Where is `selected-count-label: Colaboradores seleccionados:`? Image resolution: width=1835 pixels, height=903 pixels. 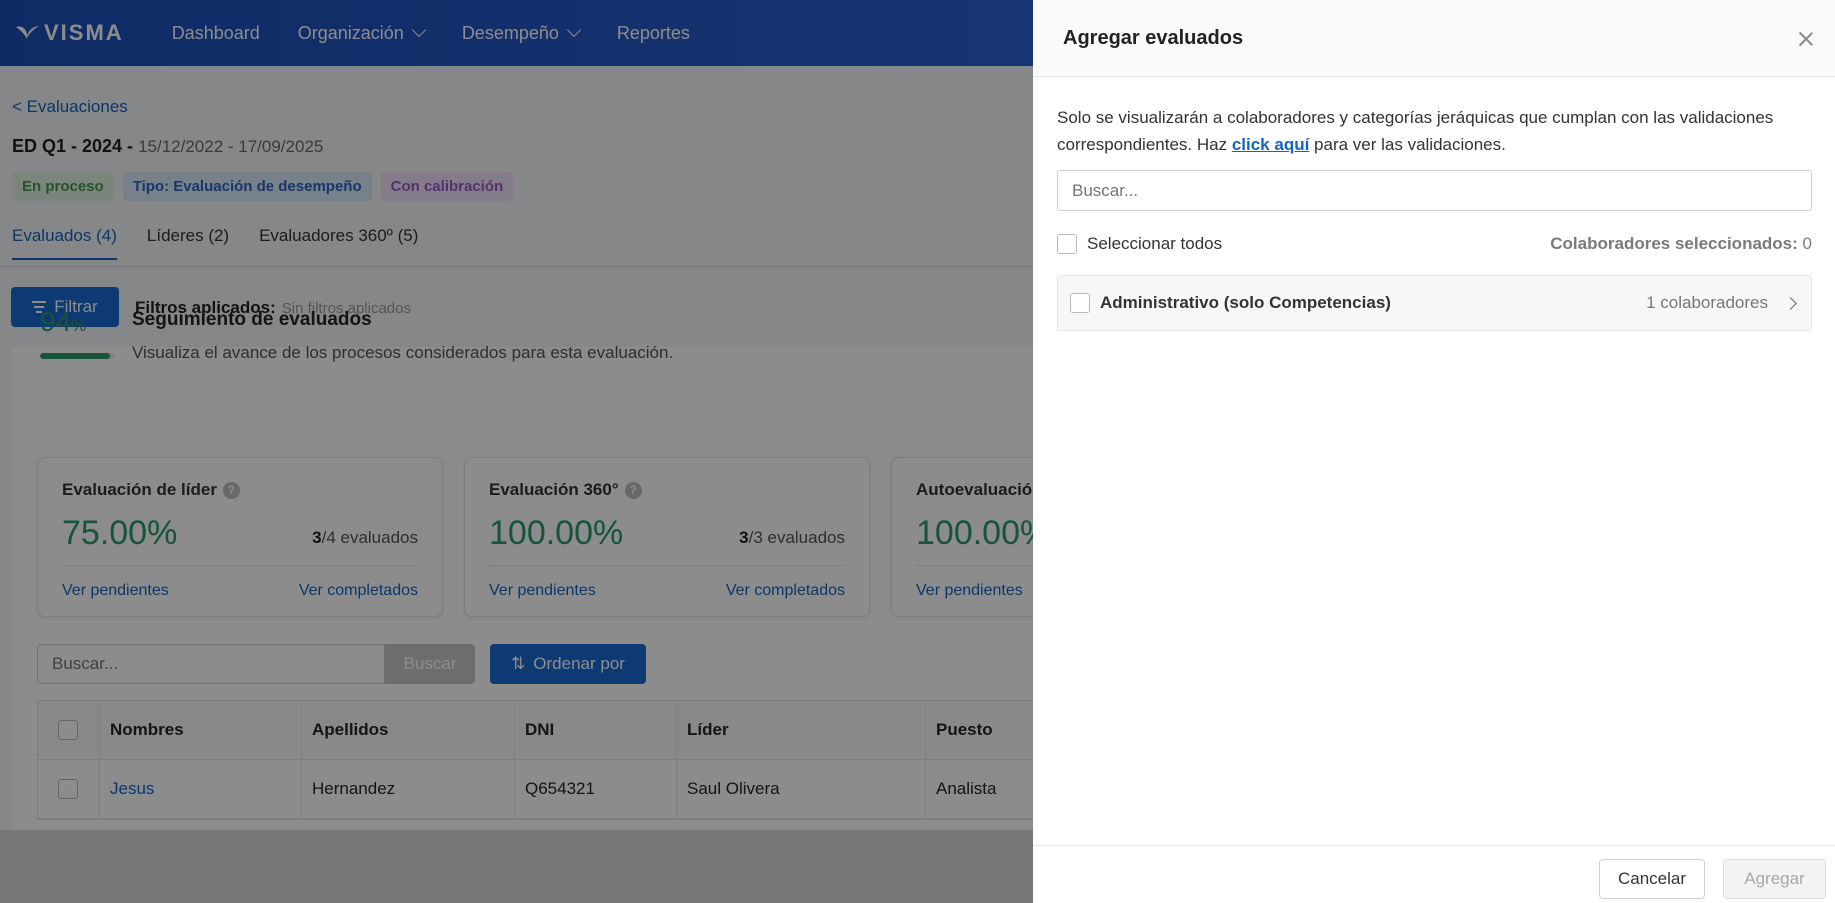
selected-count-label: Colaboradores seleccionados: is located at coordinates (1674, 243).